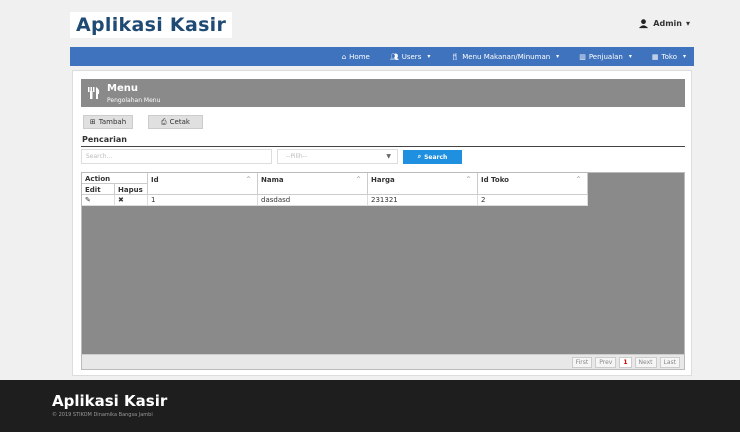 This screenshot has width=740, height=432. Describe the element at coordinates (667, 23) in the screenshot. I see `user-name: Admin` at that location.